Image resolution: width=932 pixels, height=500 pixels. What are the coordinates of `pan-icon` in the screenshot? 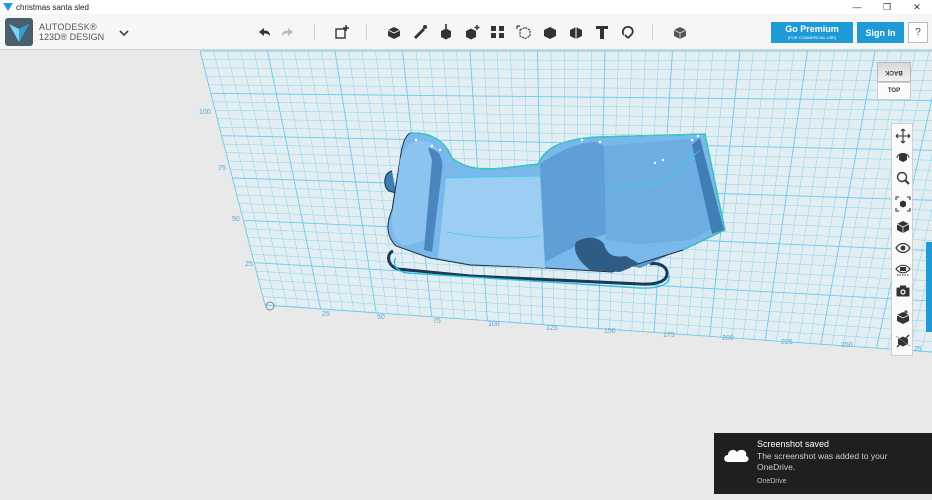 It's located at (903, 136).